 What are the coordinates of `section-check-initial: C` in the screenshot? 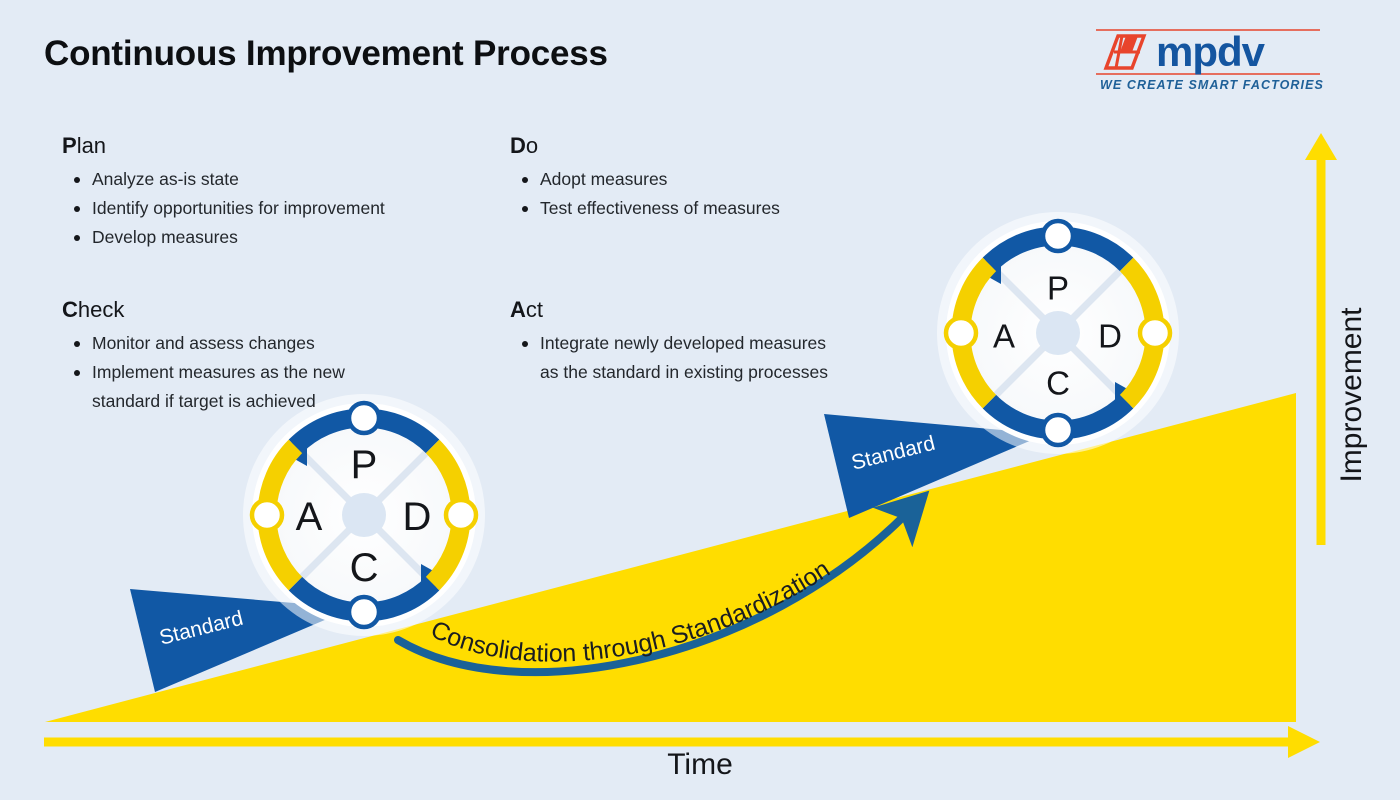 It's located at (70, 309).